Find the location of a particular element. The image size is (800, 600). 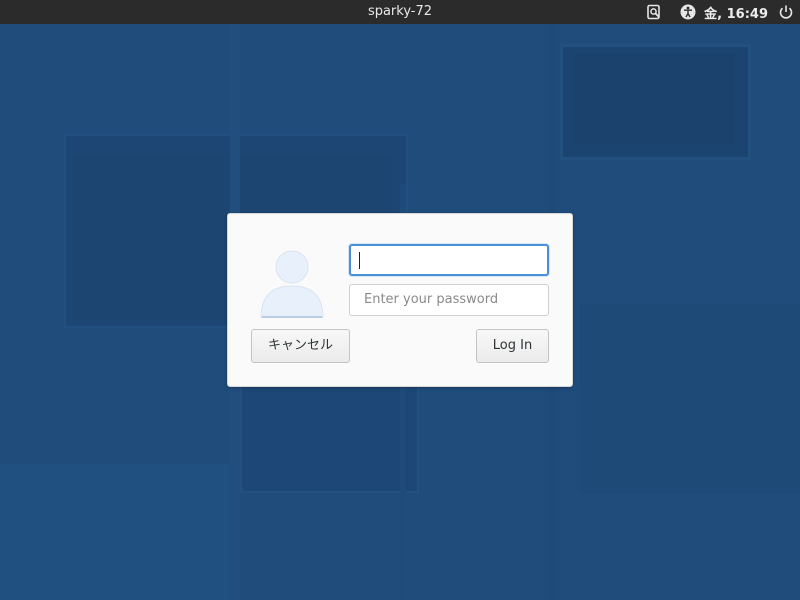

power-icon is located at coordinates (786, 12).